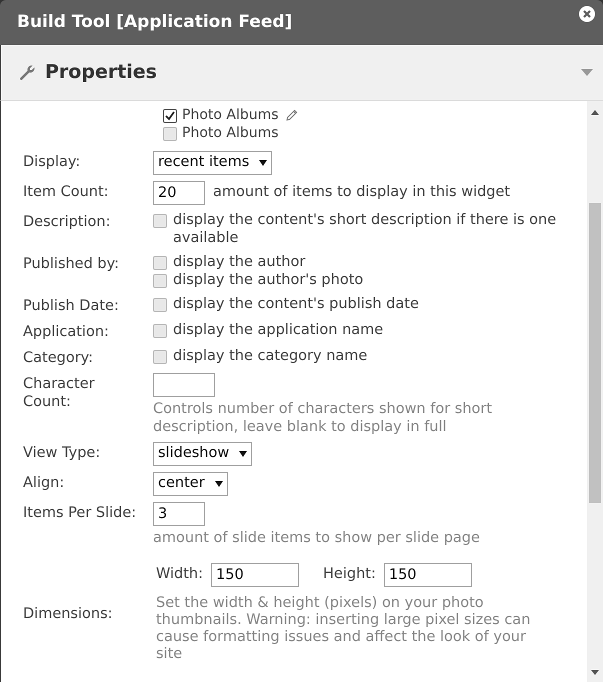  I want to click on checkbox-label: display the content's short description if there is one available, so click(365, 229).